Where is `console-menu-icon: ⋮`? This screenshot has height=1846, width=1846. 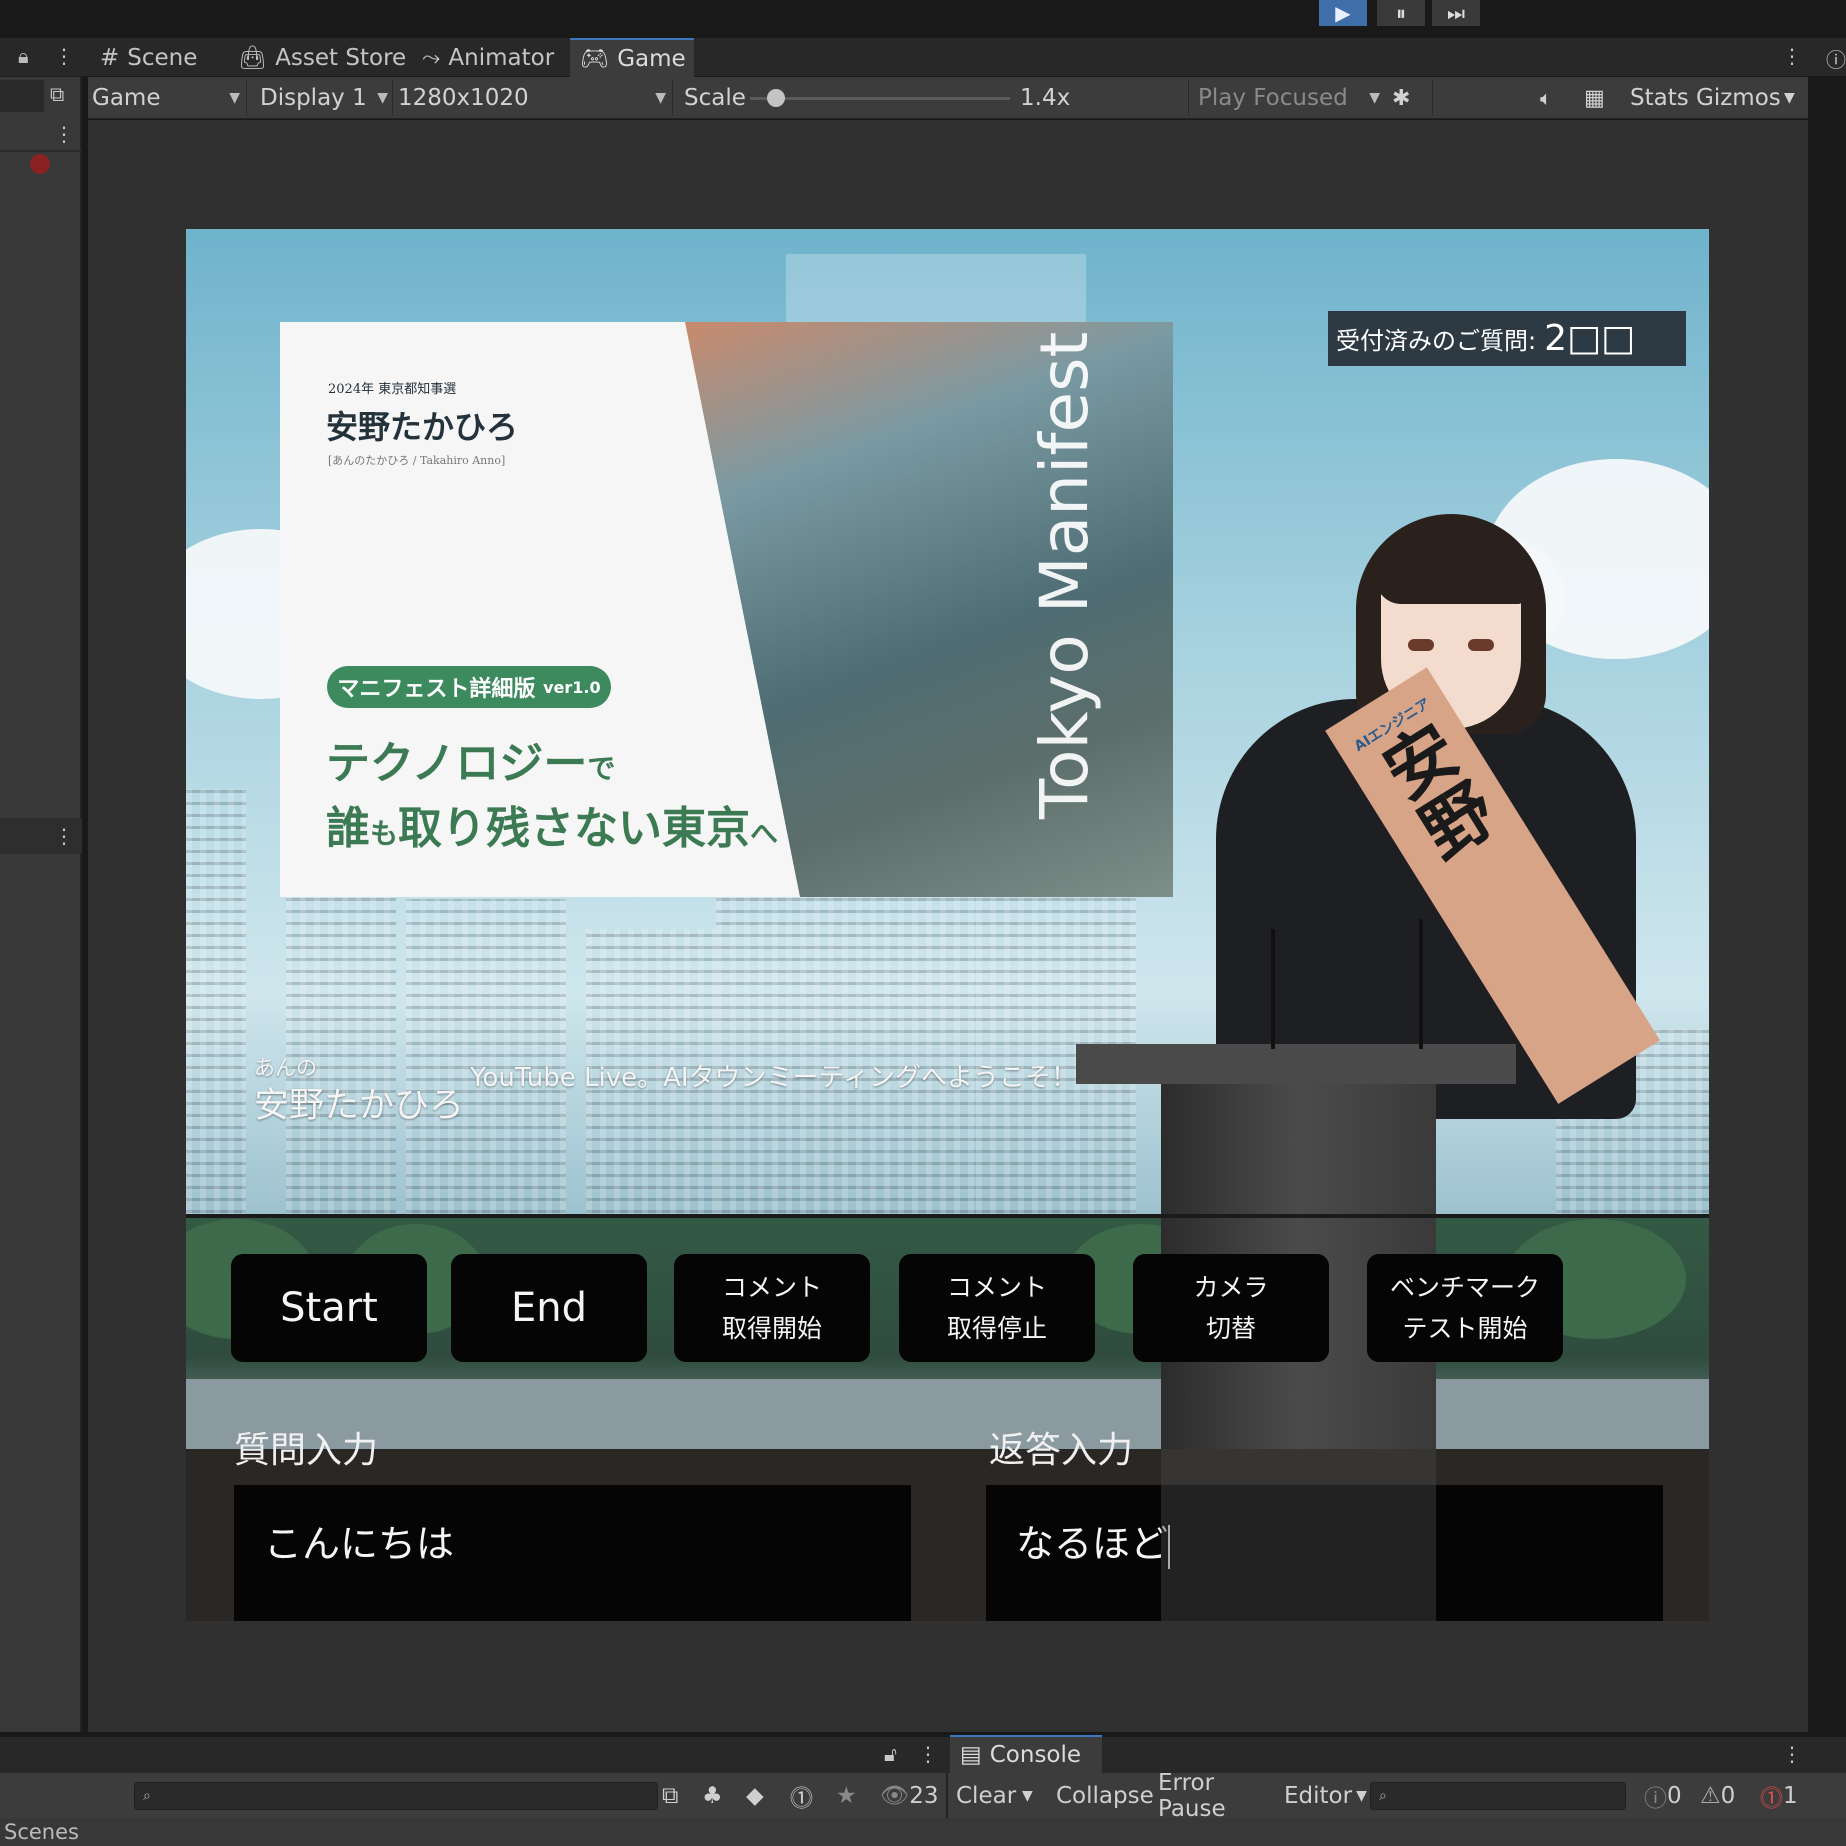 console-menu-icon: ⋮ is located at coordinates (1792, 1754).